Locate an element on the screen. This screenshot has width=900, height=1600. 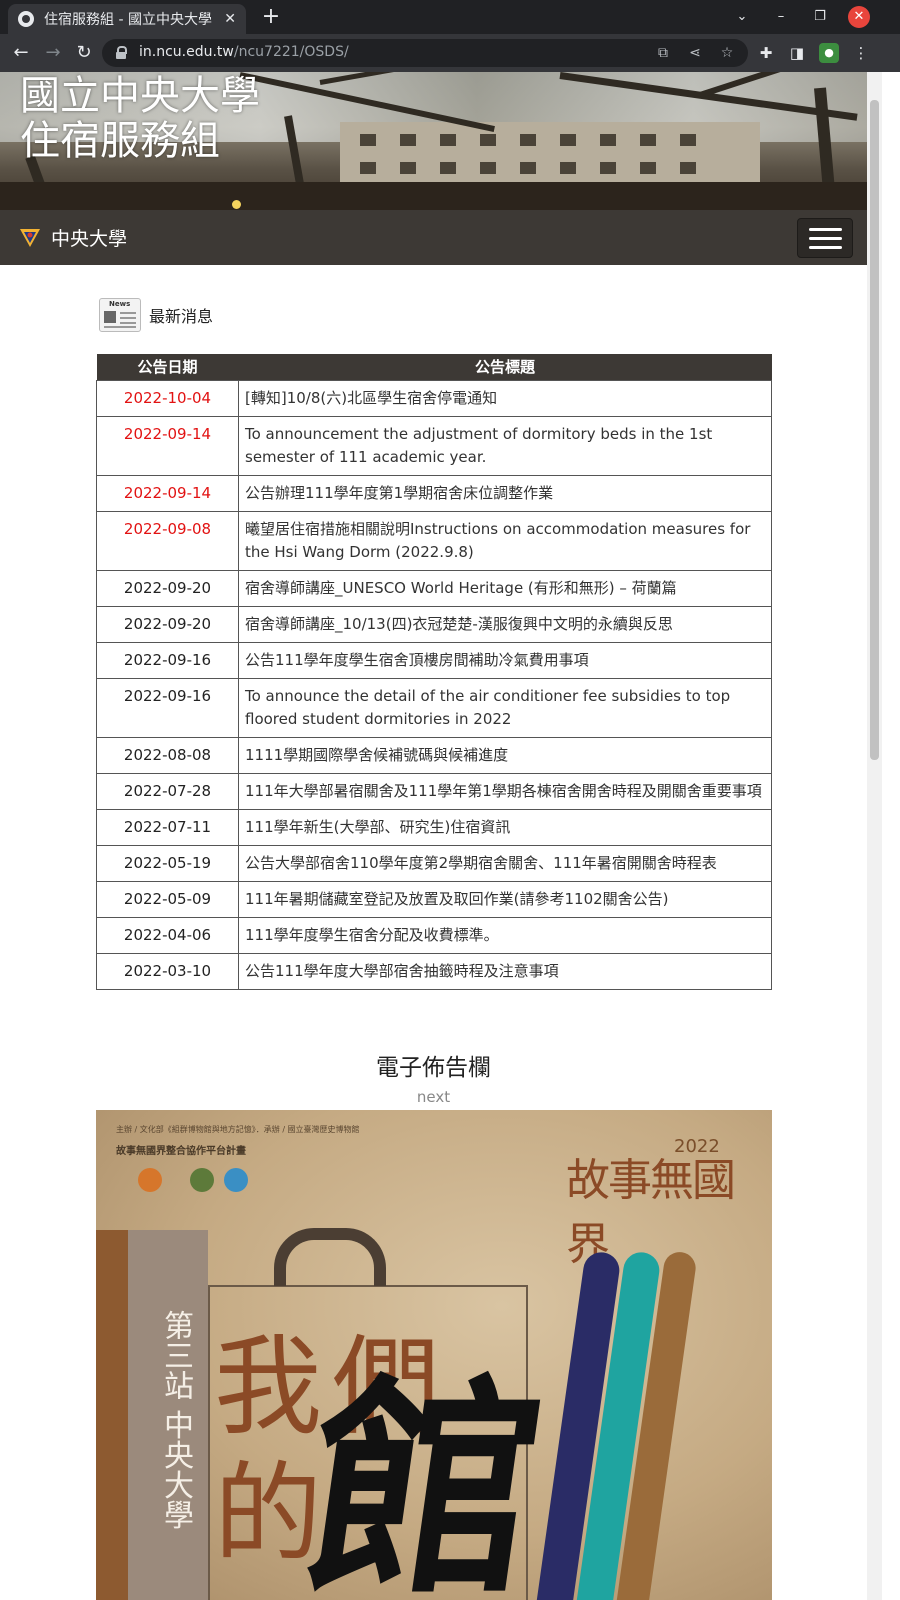
news-row: 2022-07-11 111學年新生(大學部、研究生)住宿資訊 is located at coordinates (434, 827).